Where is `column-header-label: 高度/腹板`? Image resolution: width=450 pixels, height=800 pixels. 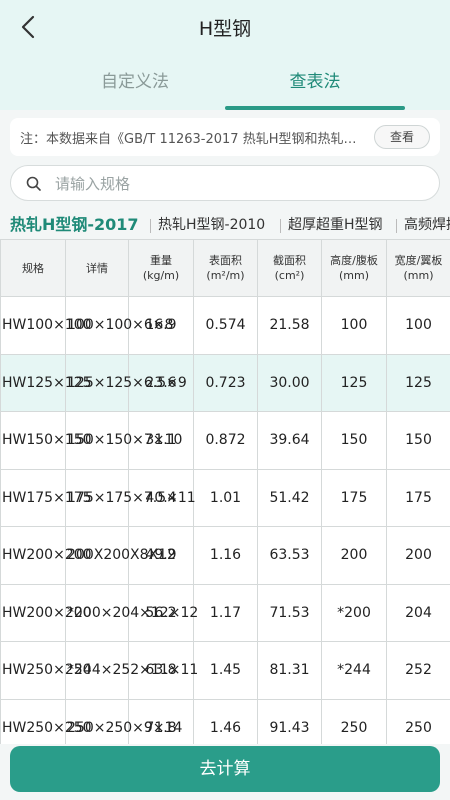
column-header-label: 高度/腹板 is located at coordinates (354, 260).